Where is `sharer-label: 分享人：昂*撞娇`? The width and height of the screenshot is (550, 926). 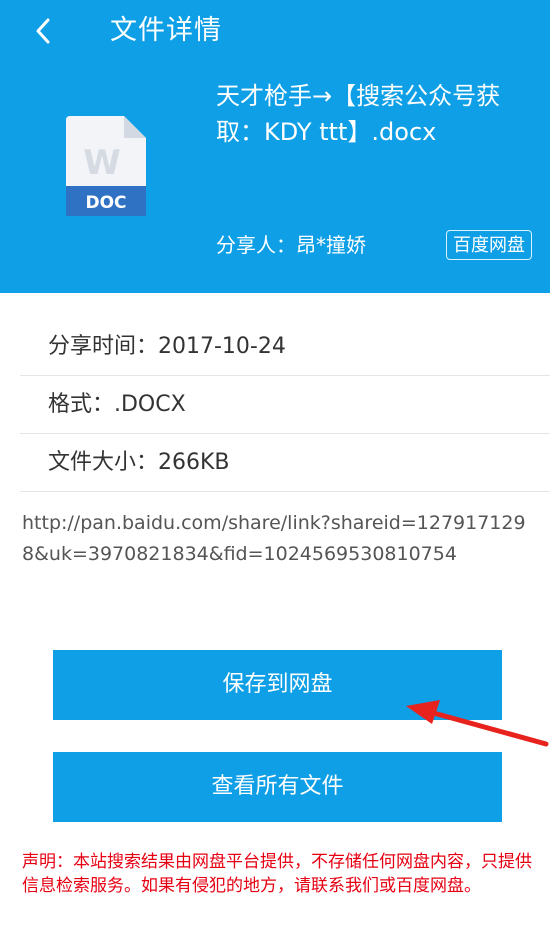
sharer-label: 分享人：昂*撞娇 is located at coordinates (291, 245).